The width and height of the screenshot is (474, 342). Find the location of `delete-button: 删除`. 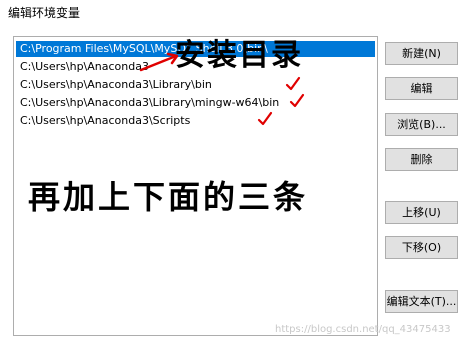

delete-button: 删除 is located at coordinates (421, 159).